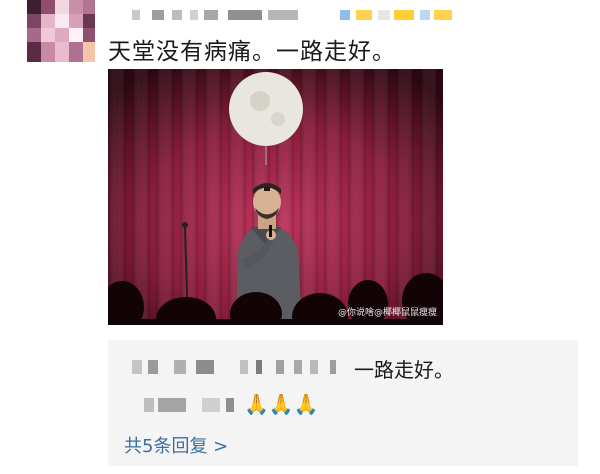  Describe the element at coordinates (404, 370) in the screenshot. I see `reply-text: 一路走好。` at that location.